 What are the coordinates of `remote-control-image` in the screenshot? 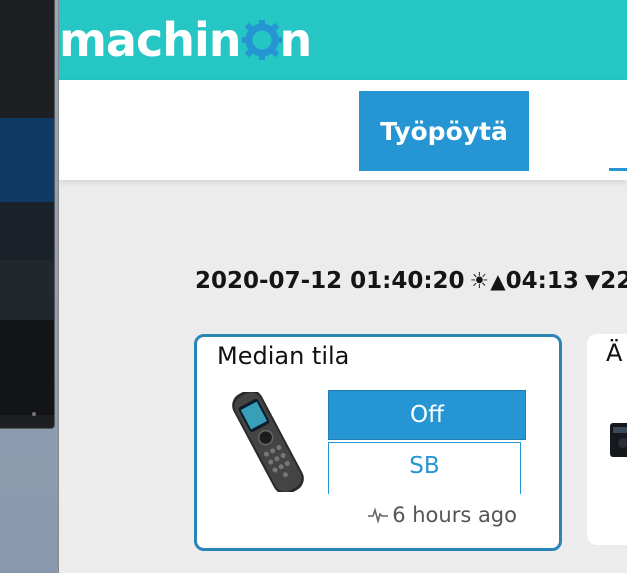 It's located at (268, 442).